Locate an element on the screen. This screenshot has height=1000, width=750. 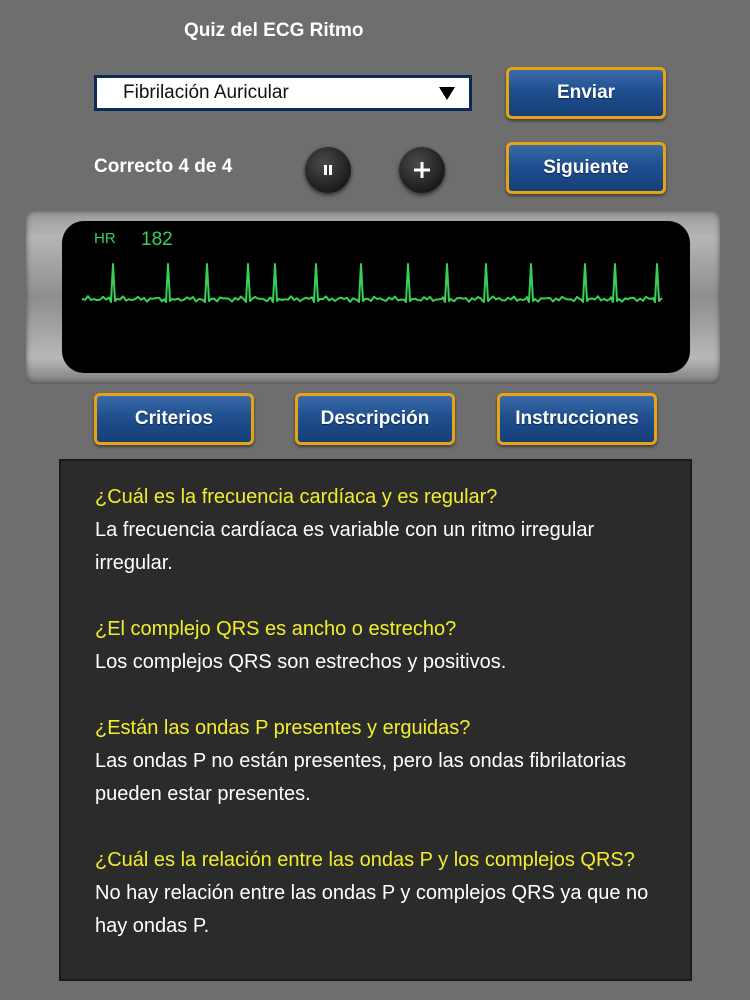
rhythm-answer-select: Fibrilación Auricular is located at coordinates (283, 93).